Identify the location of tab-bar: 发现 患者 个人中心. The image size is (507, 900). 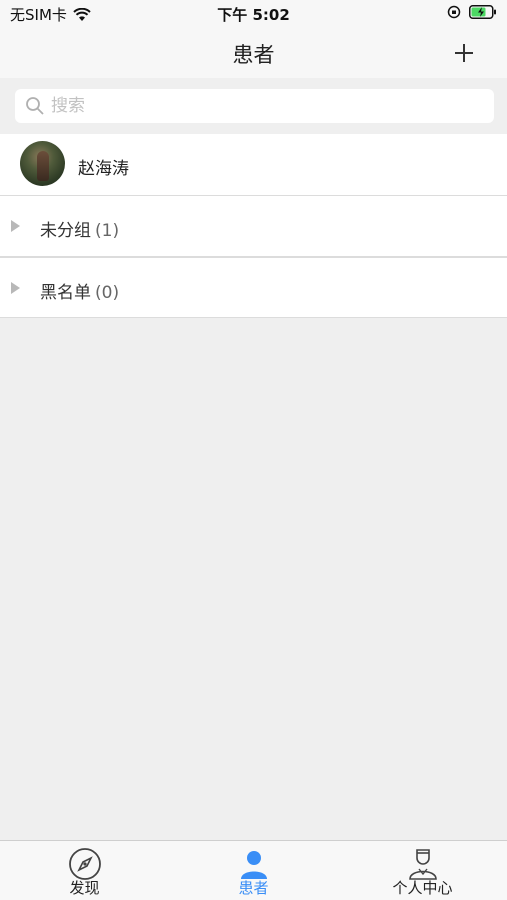
(253, 870).